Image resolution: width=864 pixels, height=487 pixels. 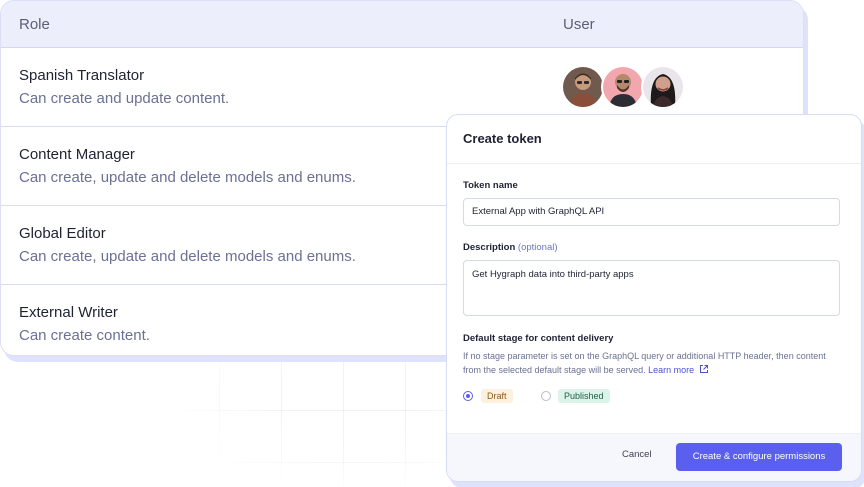 What do you see at coordinates (537, 247) in the screenshot?
I see `optional-tag: (optional)` at bounding box center [537, 247].